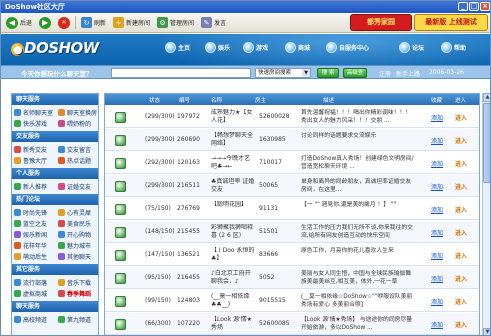  Describe the element at coordinates (78, 212) in the screenshot. I see `sidebar-item-forum: 心有灵犀` at that location.